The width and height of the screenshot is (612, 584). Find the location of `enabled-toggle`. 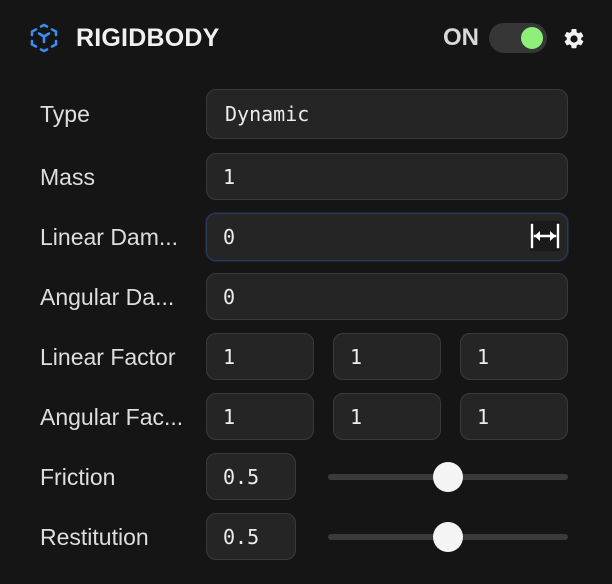

enabled-toggle is located at coordinates (518, 38).